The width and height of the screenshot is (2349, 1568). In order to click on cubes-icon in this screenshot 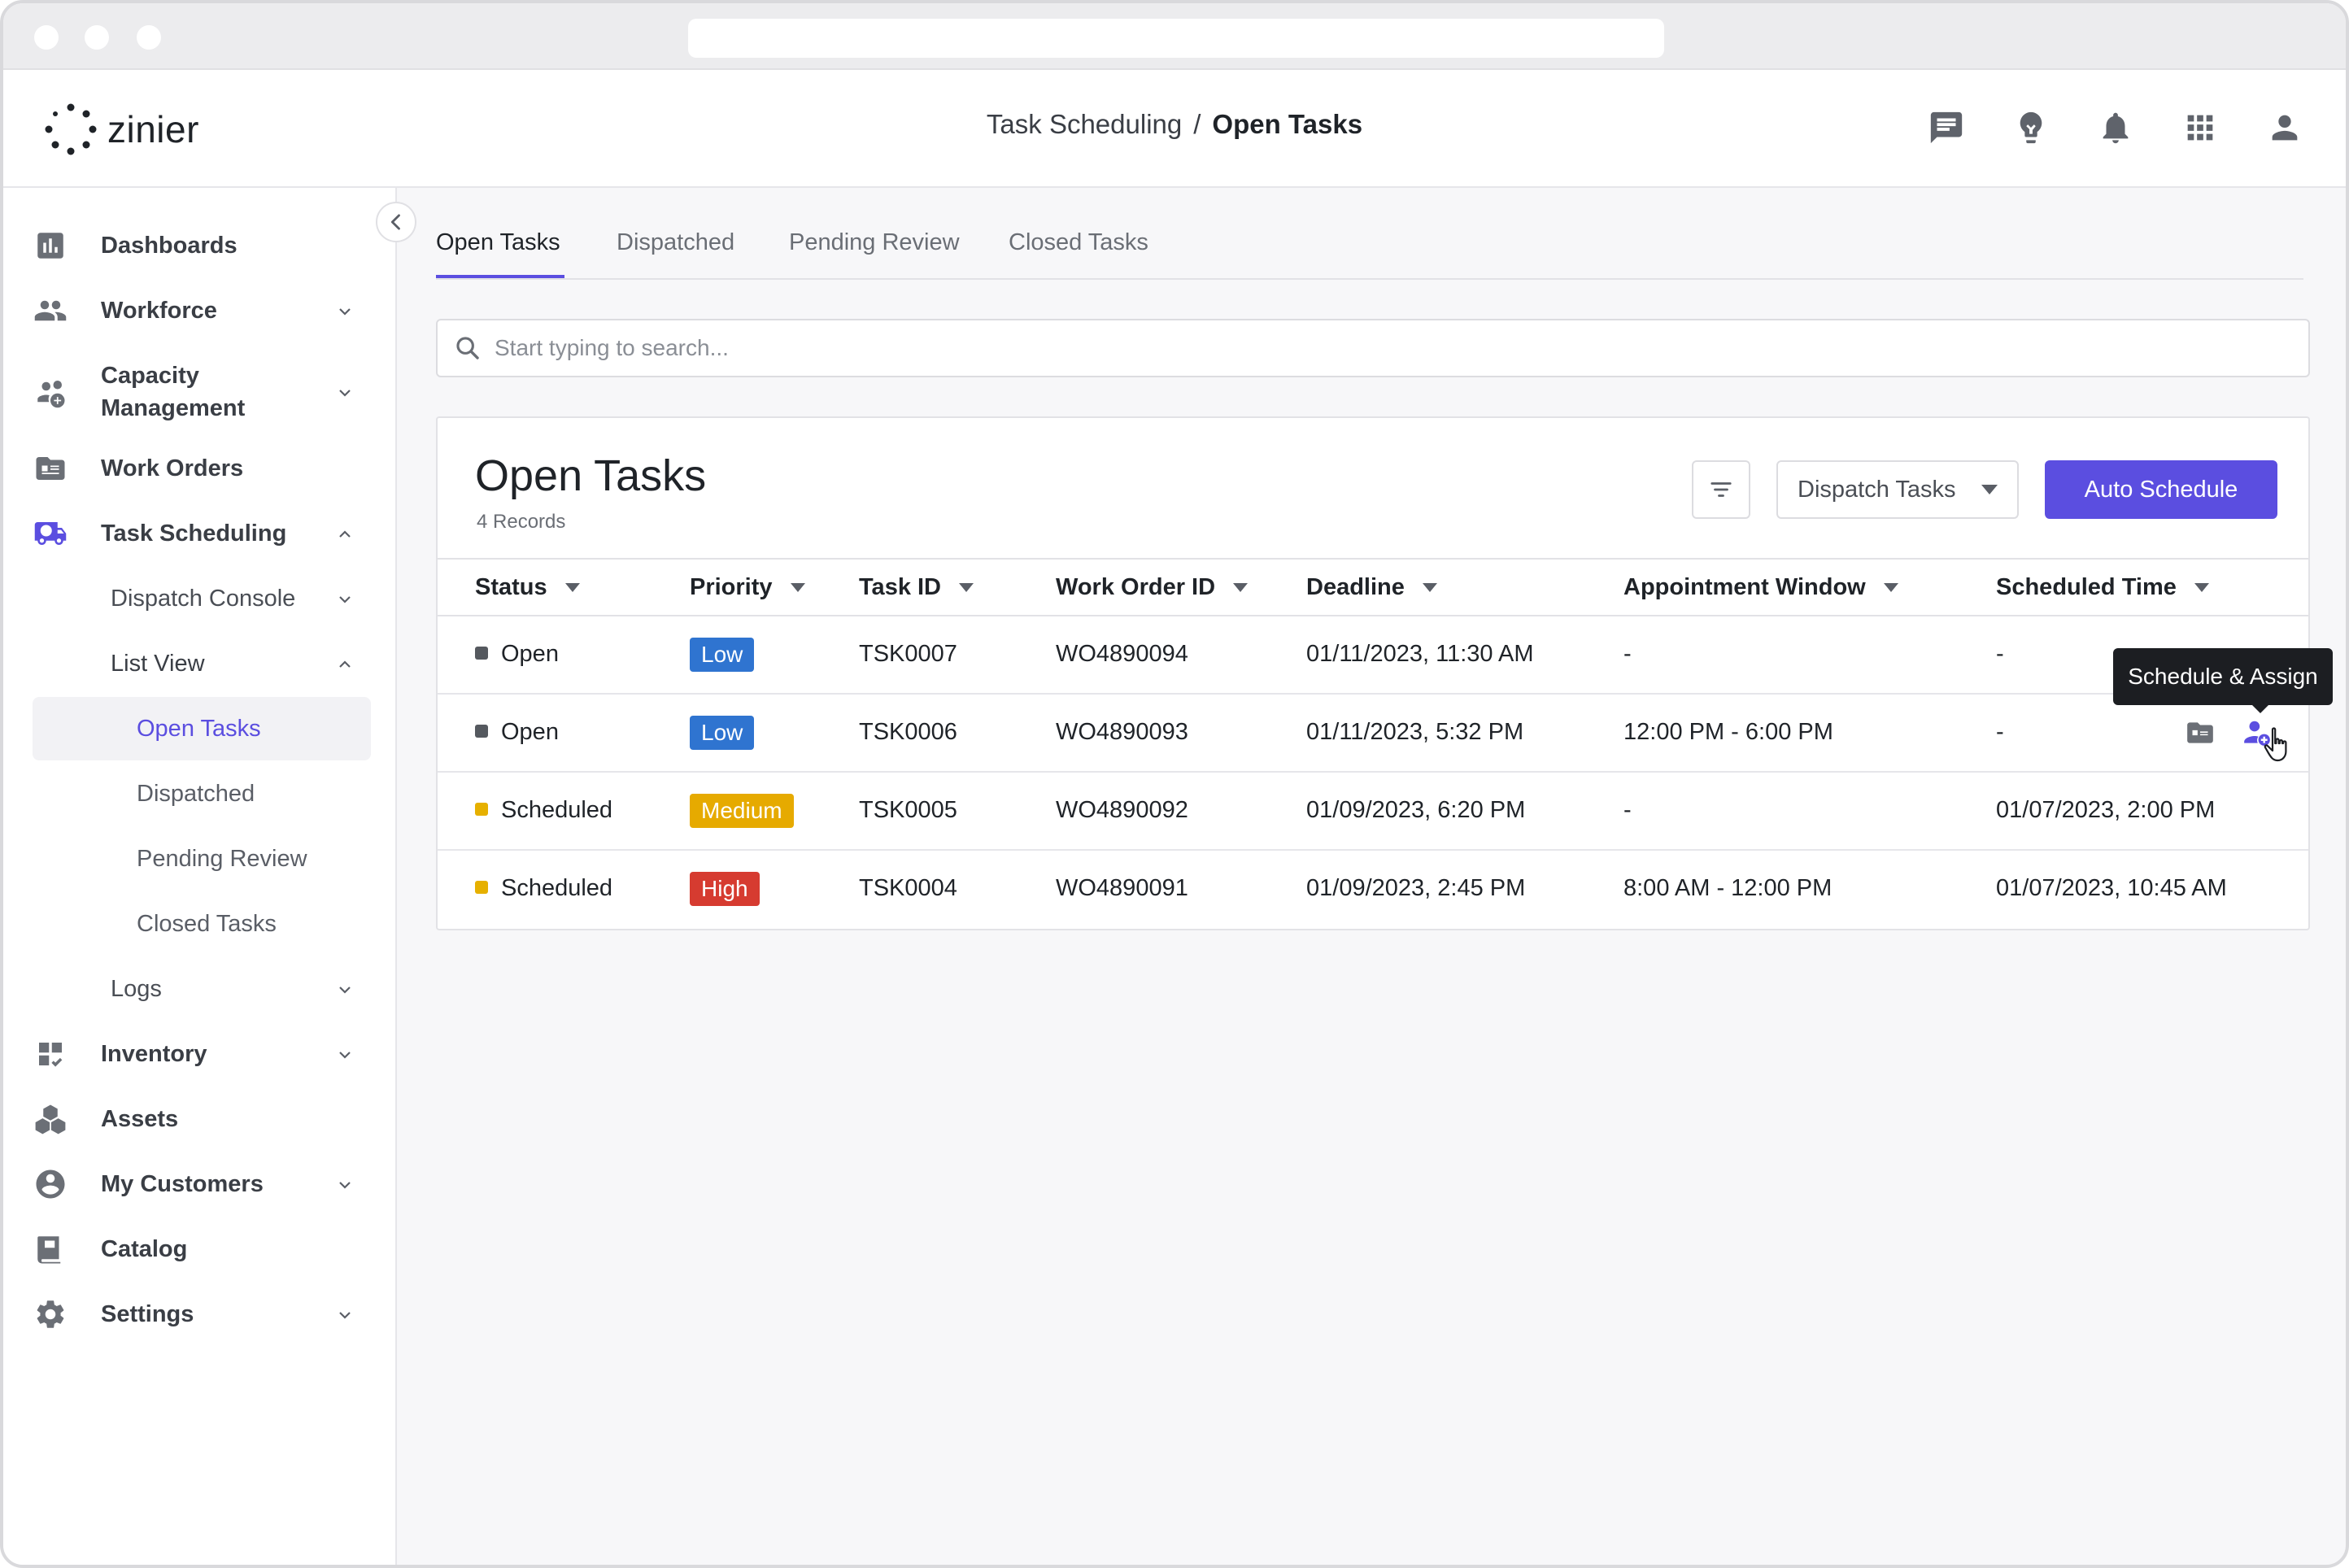, I will do `click(50, 1119)`.